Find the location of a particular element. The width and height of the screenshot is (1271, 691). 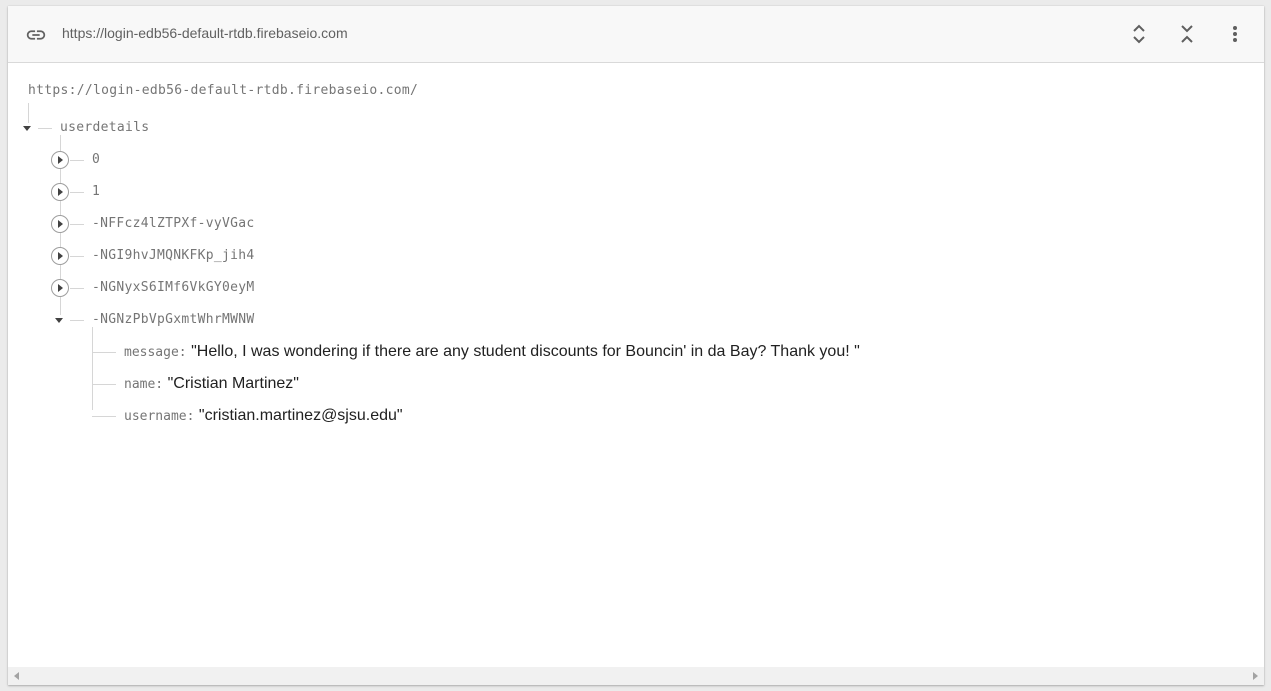

node-key: 0 is located at coordinates (96, 160).